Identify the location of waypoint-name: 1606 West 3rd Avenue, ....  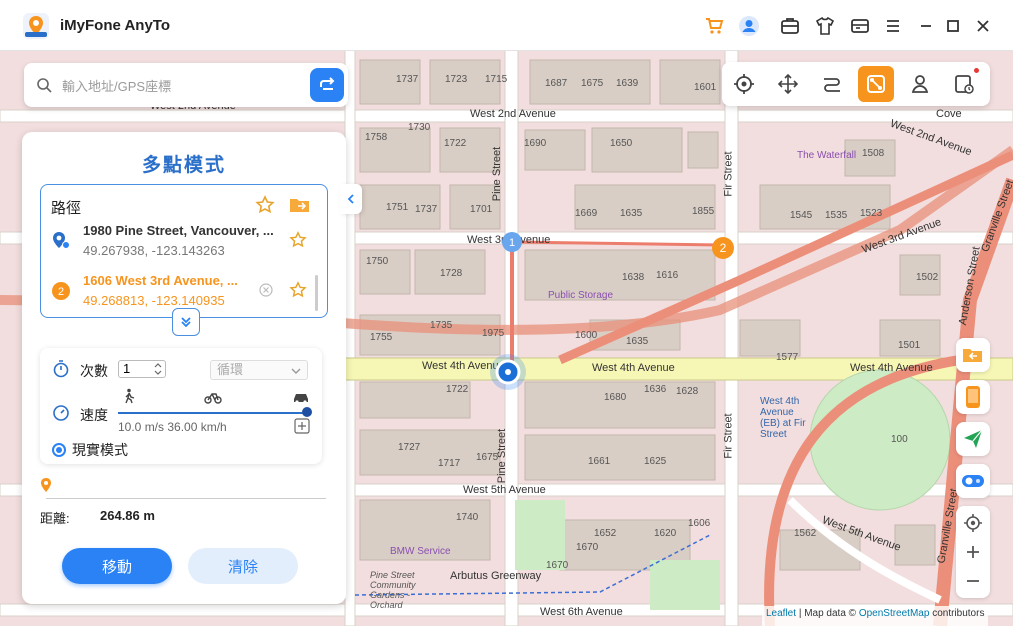
(160, 280).